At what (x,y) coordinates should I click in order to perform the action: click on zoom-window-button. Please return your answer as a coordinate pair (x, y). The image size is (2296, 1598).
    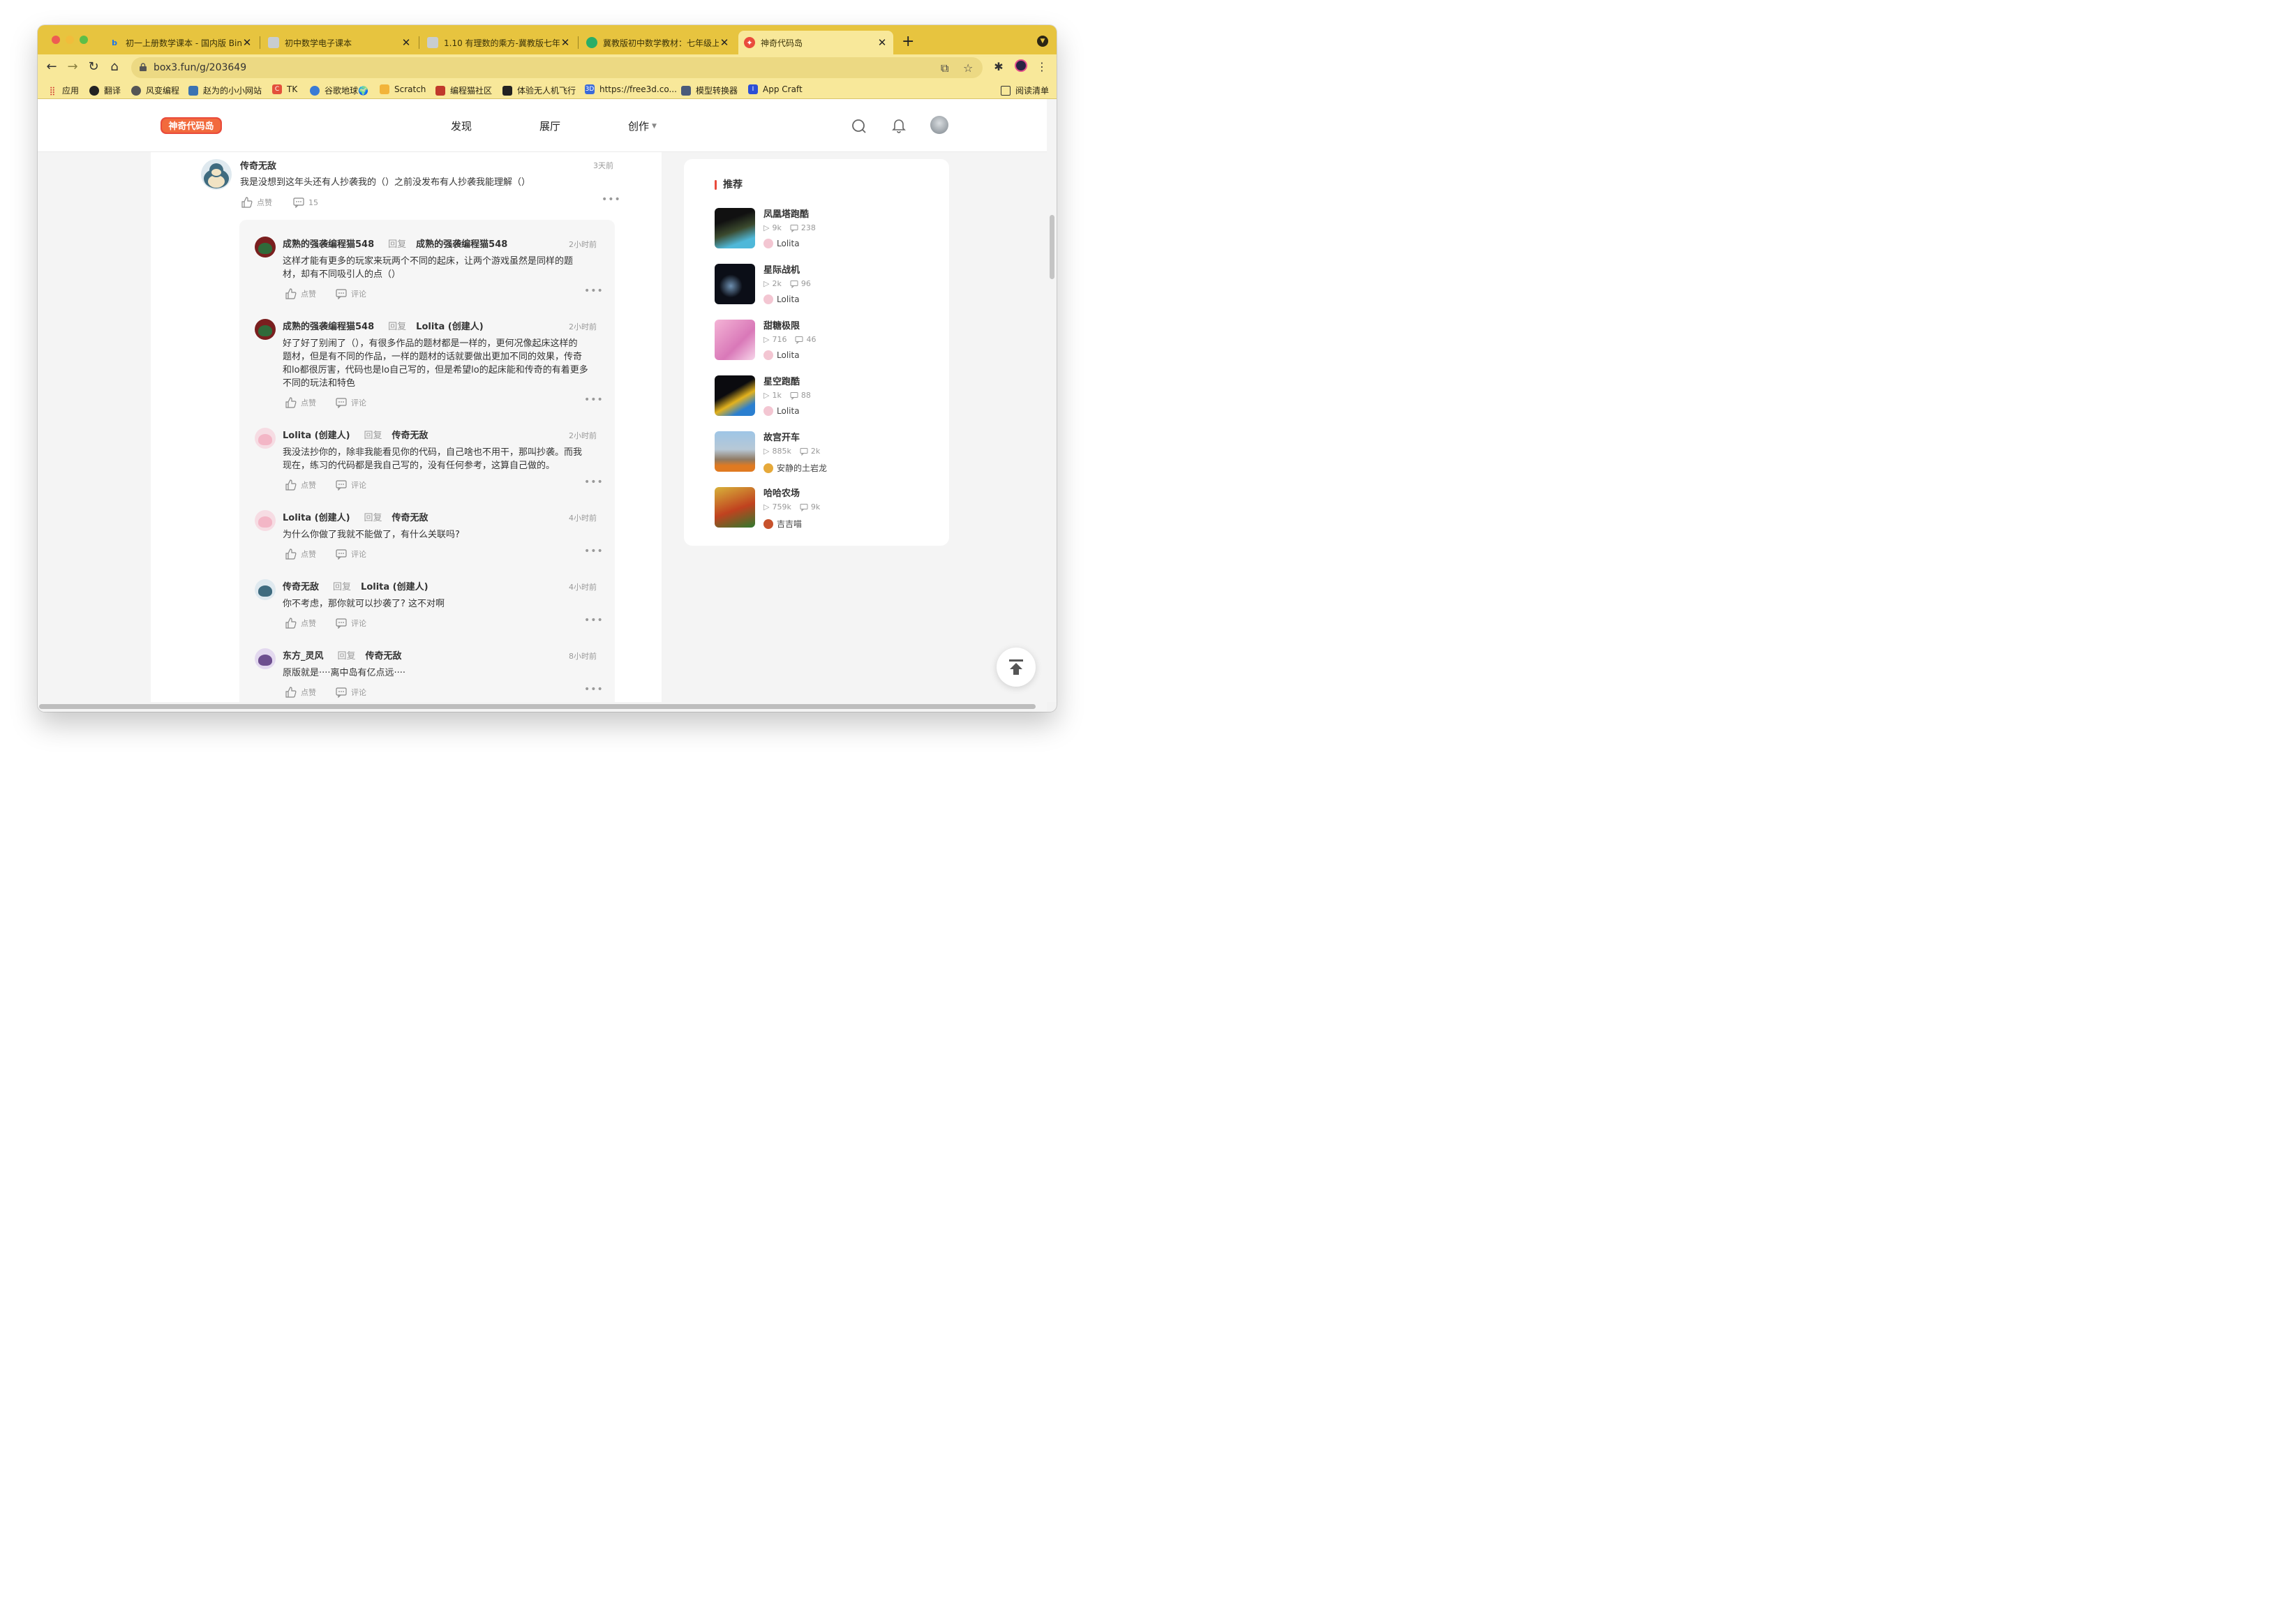
    Looking at the image, I should click on (84, 40).